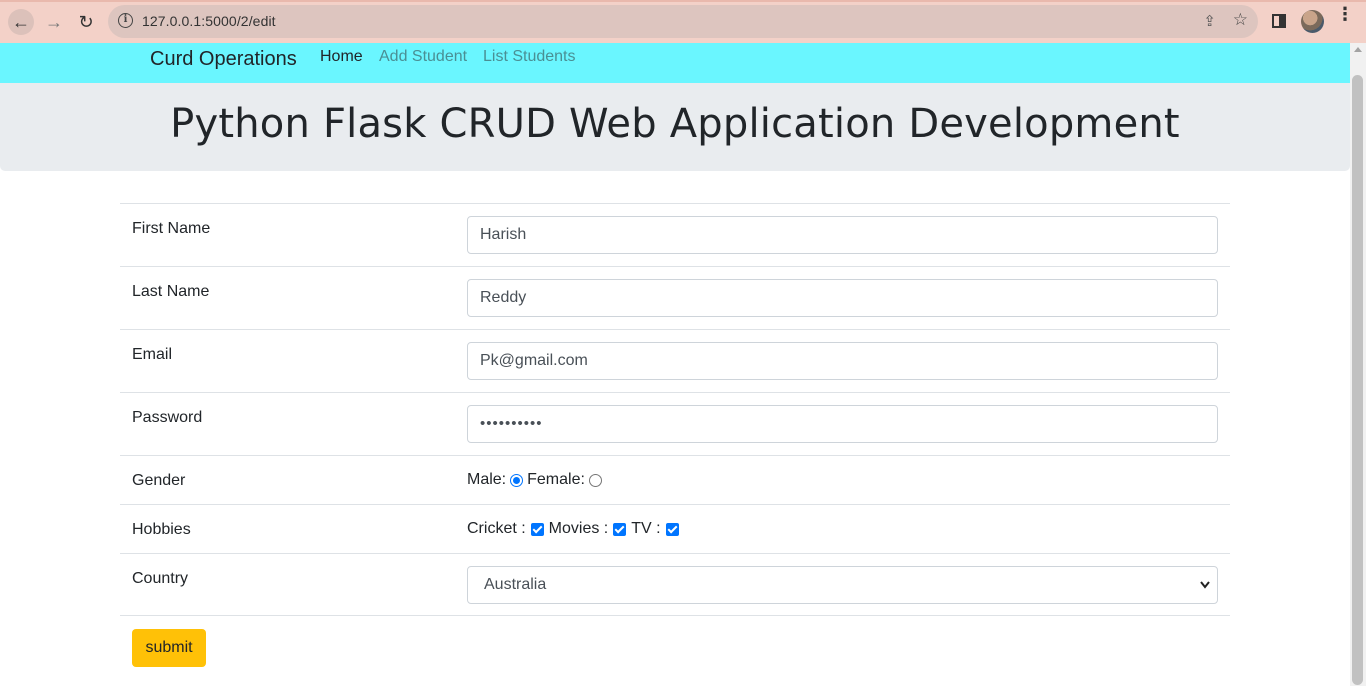 The height and width of the screenshot is (686, 1366). What do you see at coordinates (1209, 21) in the screenshot?
I see `share-icon: ⇪` at bounding box center [1209, 21].